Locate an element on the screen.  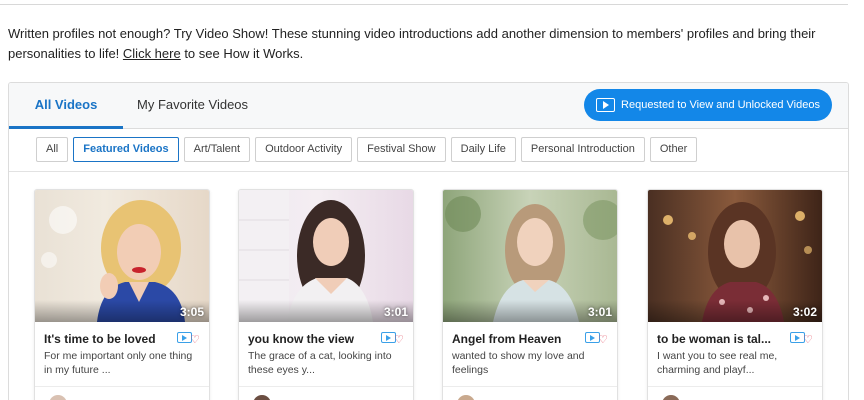
video-duration: 3:02 is located at coordinates (804, 312).